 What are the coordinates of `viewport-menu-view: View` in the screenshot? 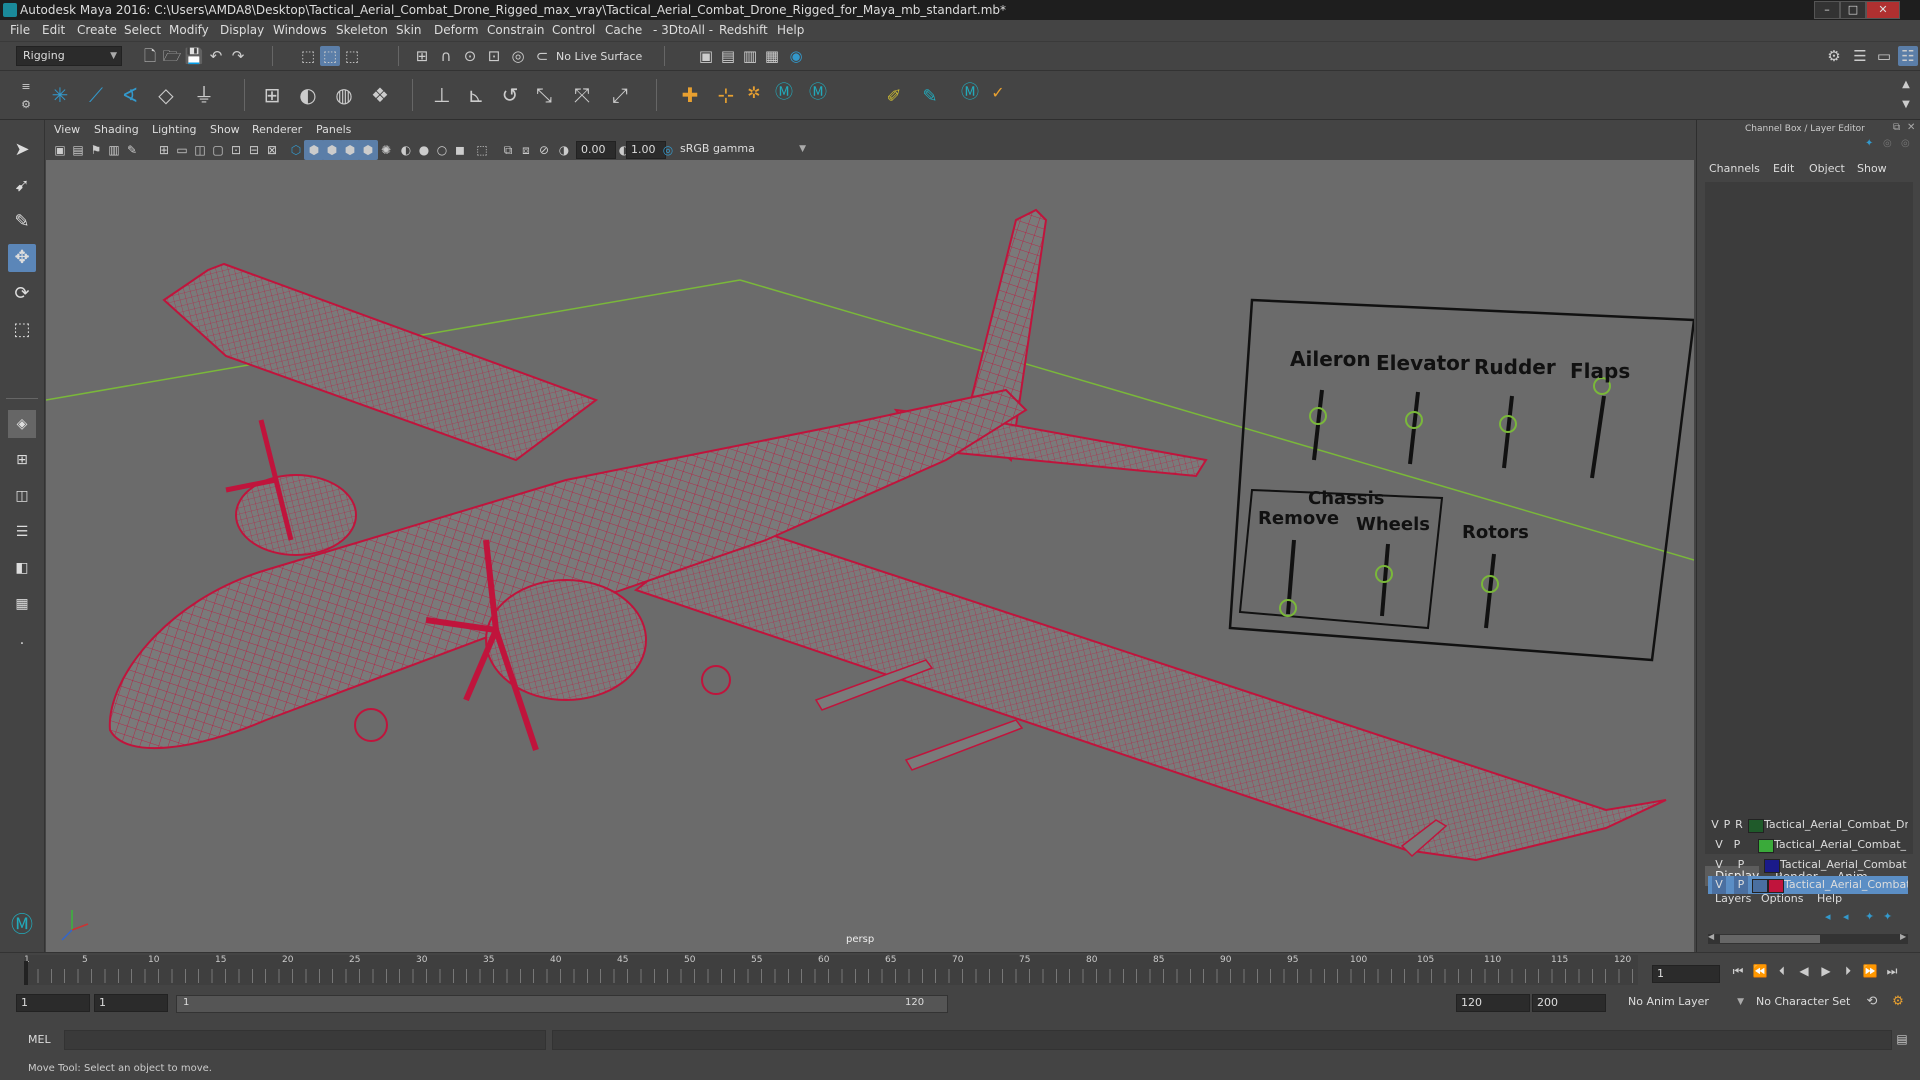 It's located at (67, 129).